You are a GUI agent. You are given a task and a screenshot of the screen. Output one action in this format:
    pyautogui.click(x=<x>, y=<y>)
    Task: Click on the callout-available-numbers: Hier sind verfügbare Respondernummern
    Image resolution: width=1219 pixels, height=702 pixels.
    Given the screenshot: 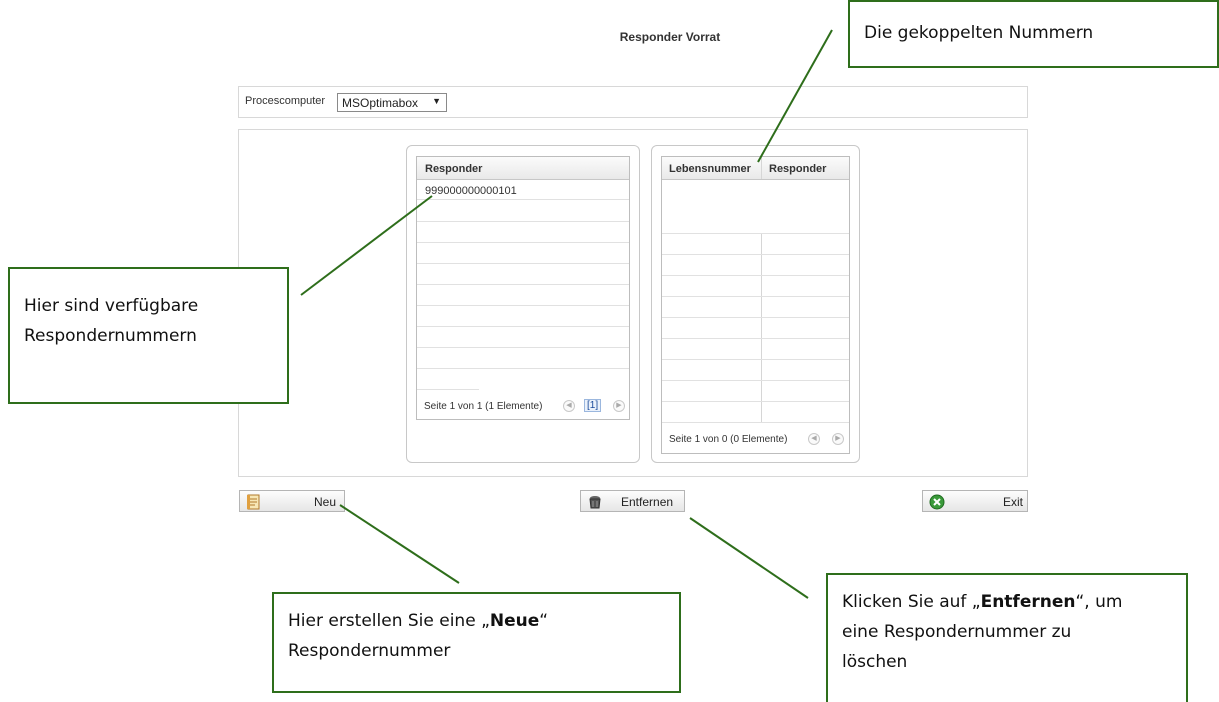 What is the action you would take?
    pyautogui.click(x=148, y=335)
    